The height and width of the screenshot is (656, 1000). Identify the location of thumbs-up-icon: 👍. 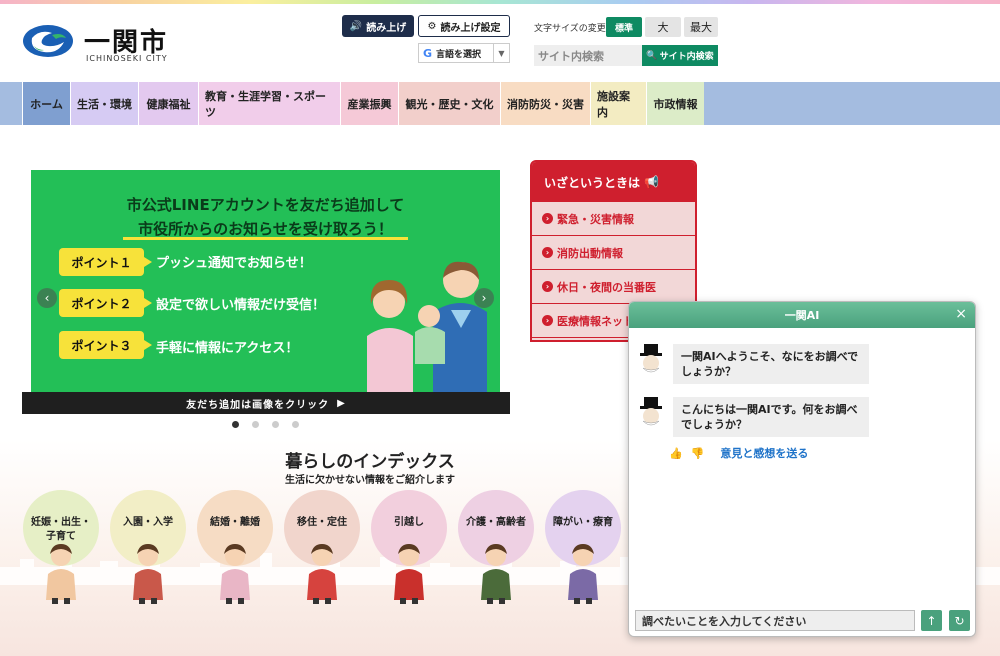
(676, 453).